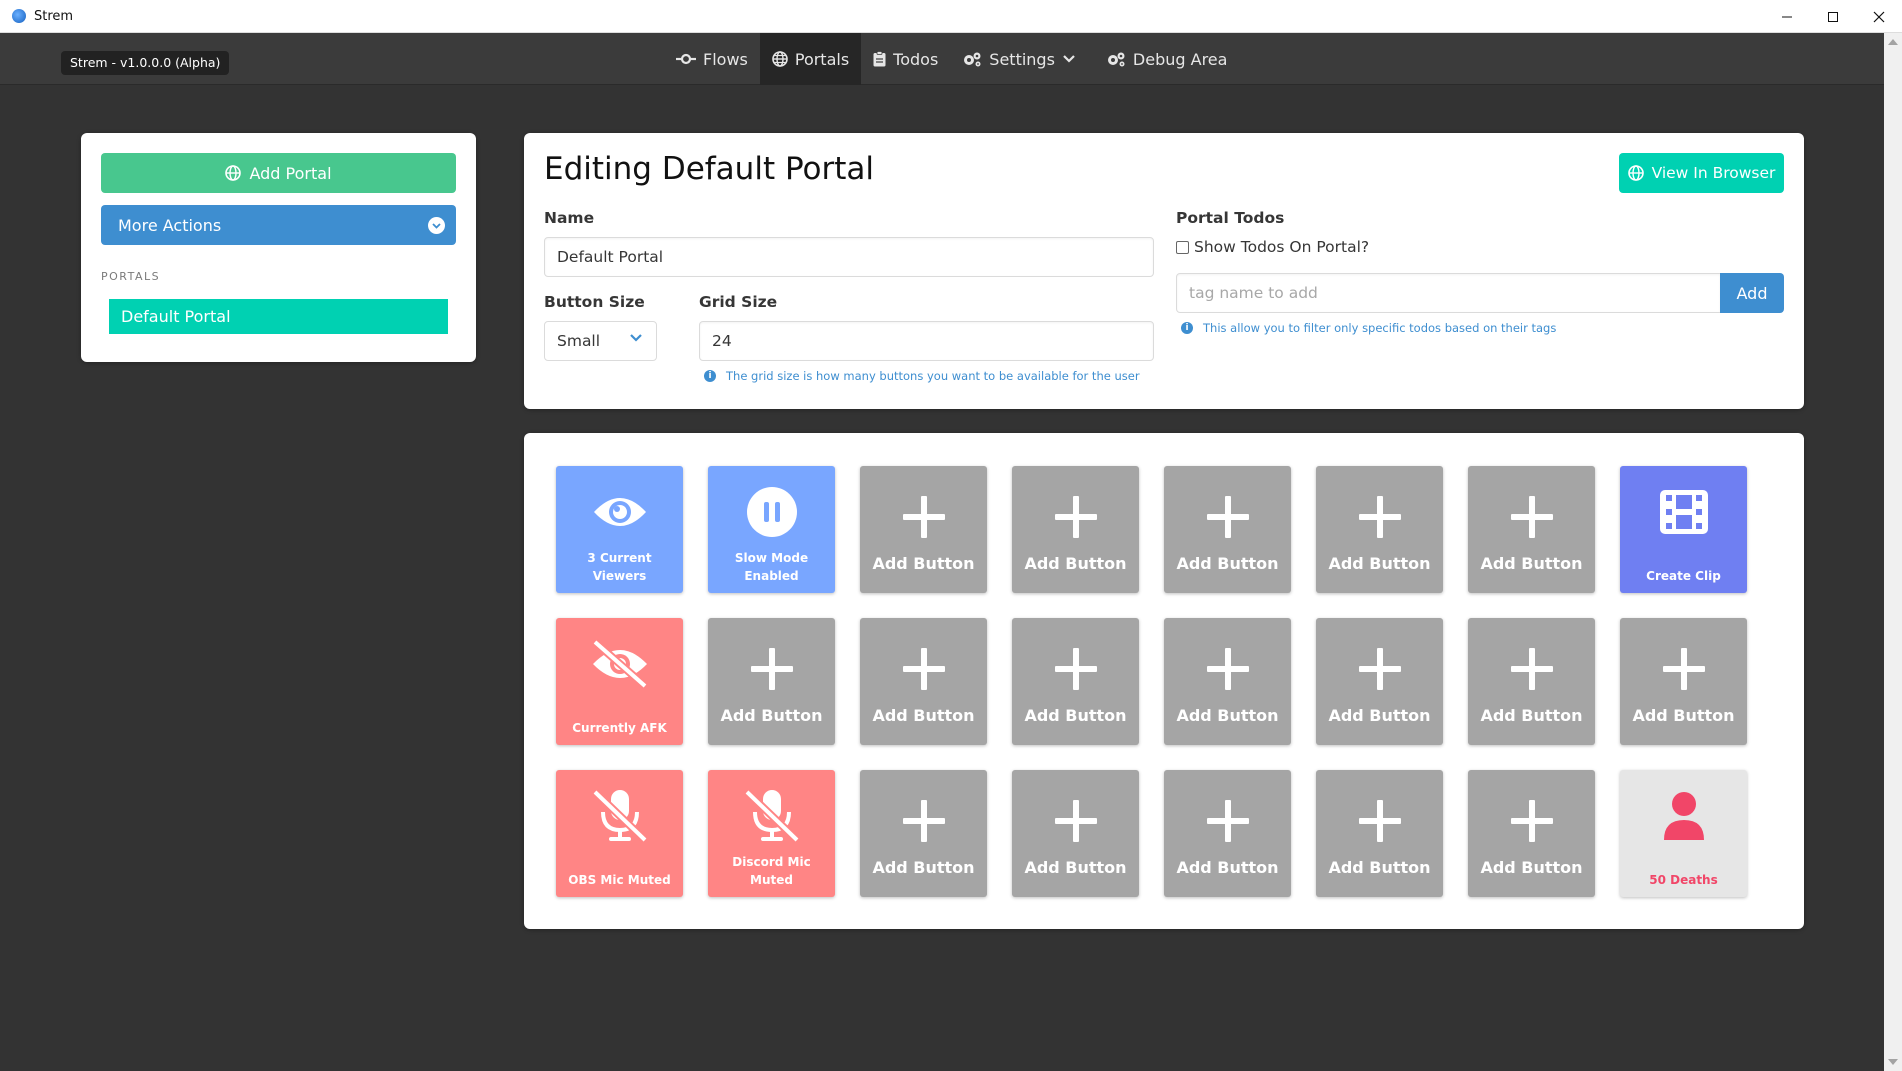 The width and height of the screenshot is (1902, 1071). What do you see at coordinates (771, 567) in the screenshot?
I see `tile-label: Slow Mode Enabled` at bounding box center [771, 567].